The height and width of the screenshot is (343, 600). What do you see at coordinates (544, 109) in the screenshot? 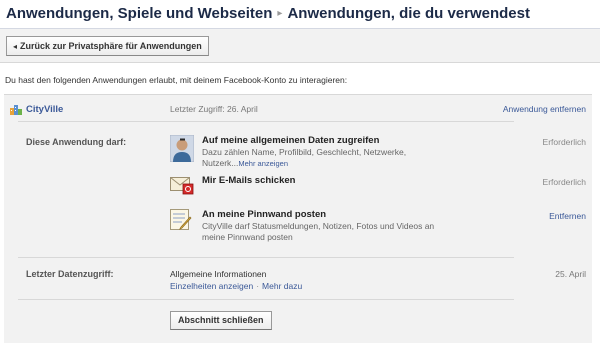
I see `remove-app-link: Anwendung entfernen` at bounding box center [544, 109].